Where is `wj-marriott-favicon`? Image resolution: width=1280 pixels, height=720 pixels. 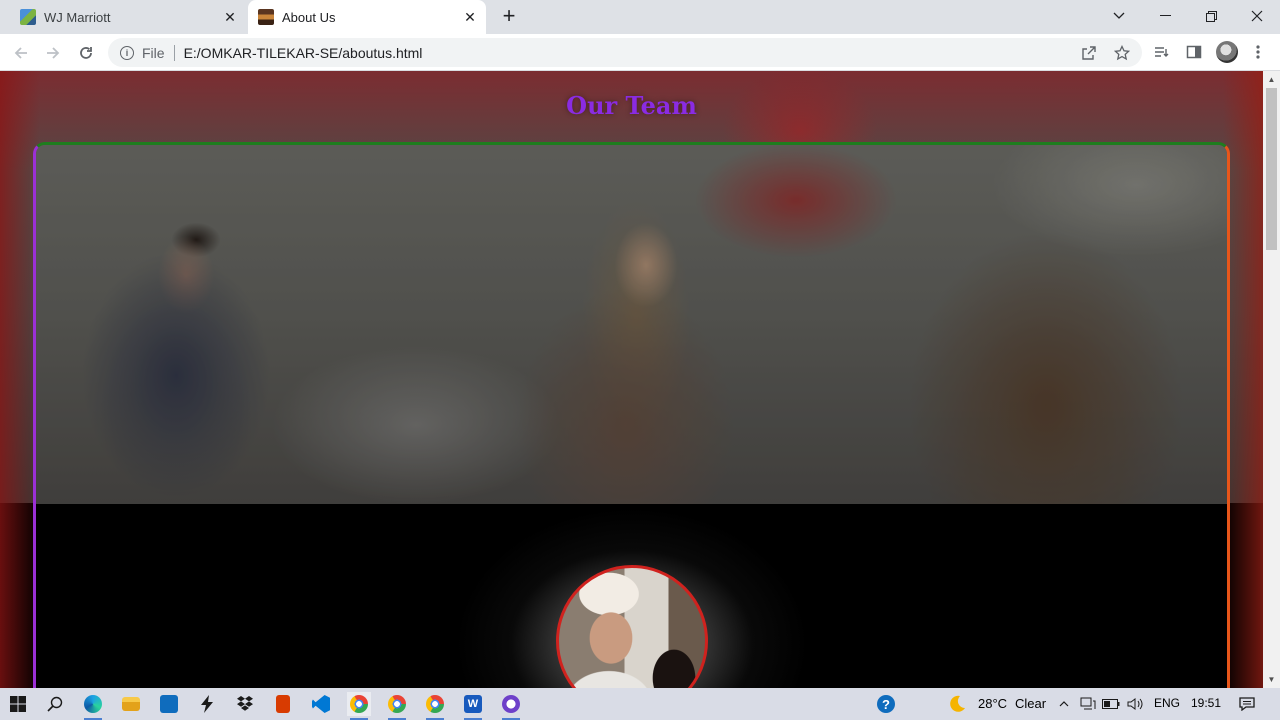 wj-marriott-favicon is located at coordinates (28, 17).